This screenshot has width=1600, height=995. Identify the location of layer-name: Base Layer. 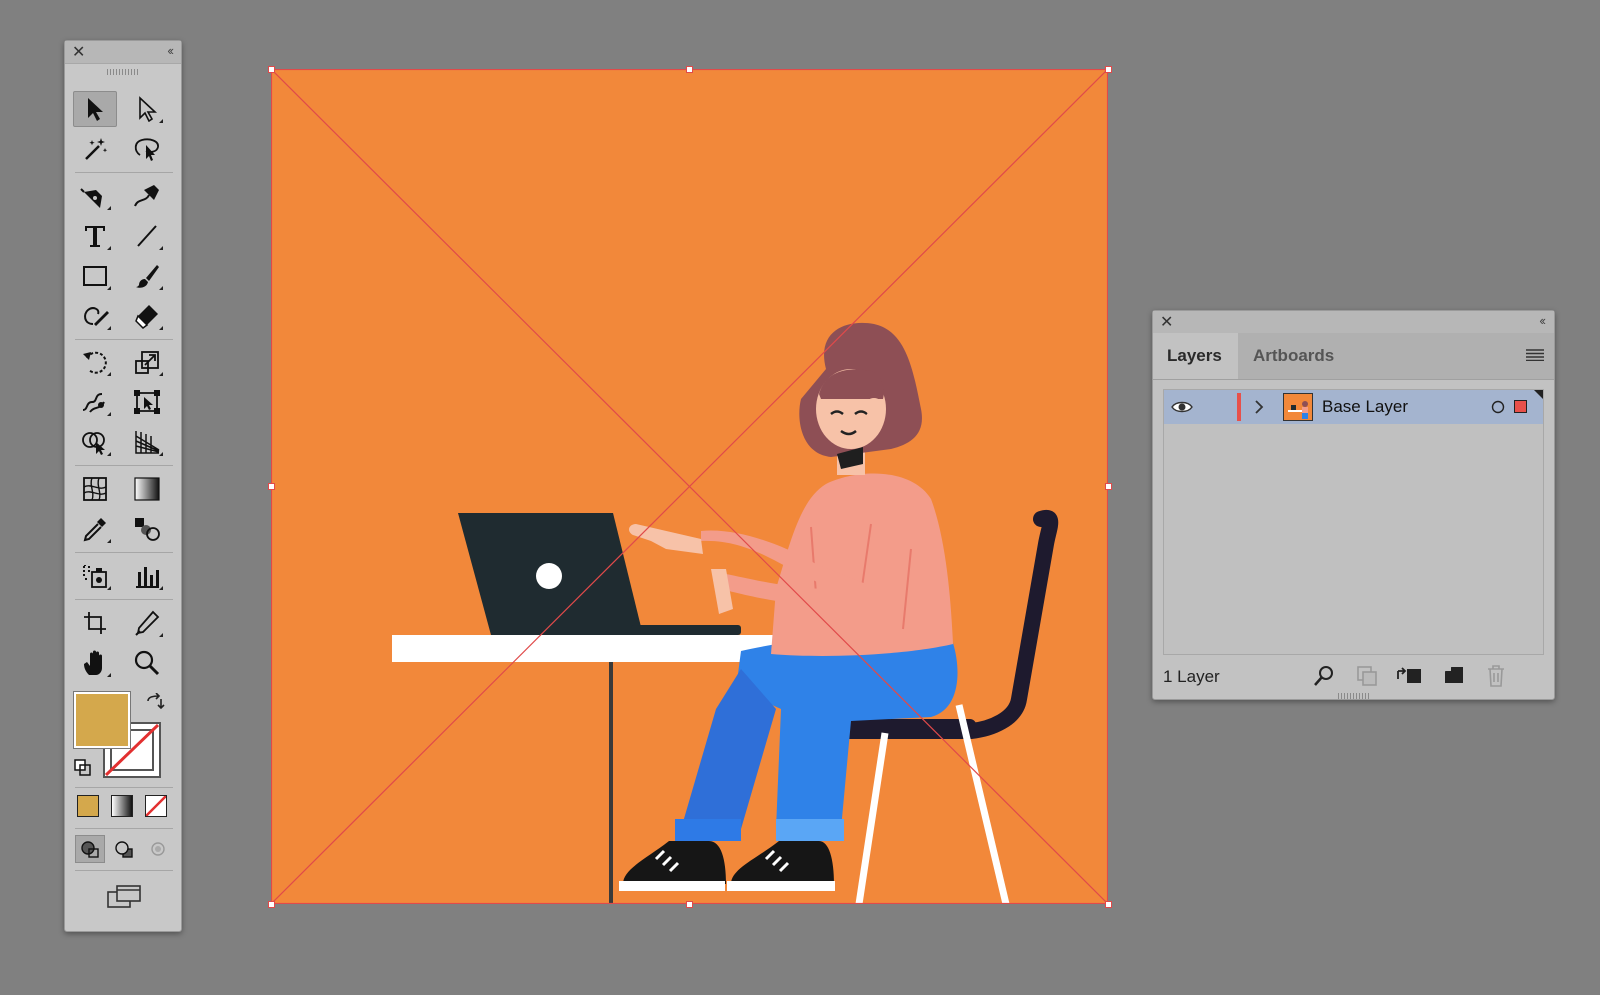
(1365, 407).